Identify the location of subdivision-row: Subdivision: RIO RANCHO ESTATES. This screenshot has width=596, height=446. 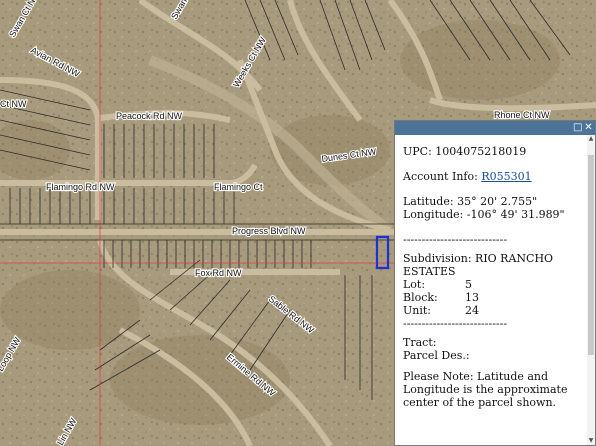
(494, 265).